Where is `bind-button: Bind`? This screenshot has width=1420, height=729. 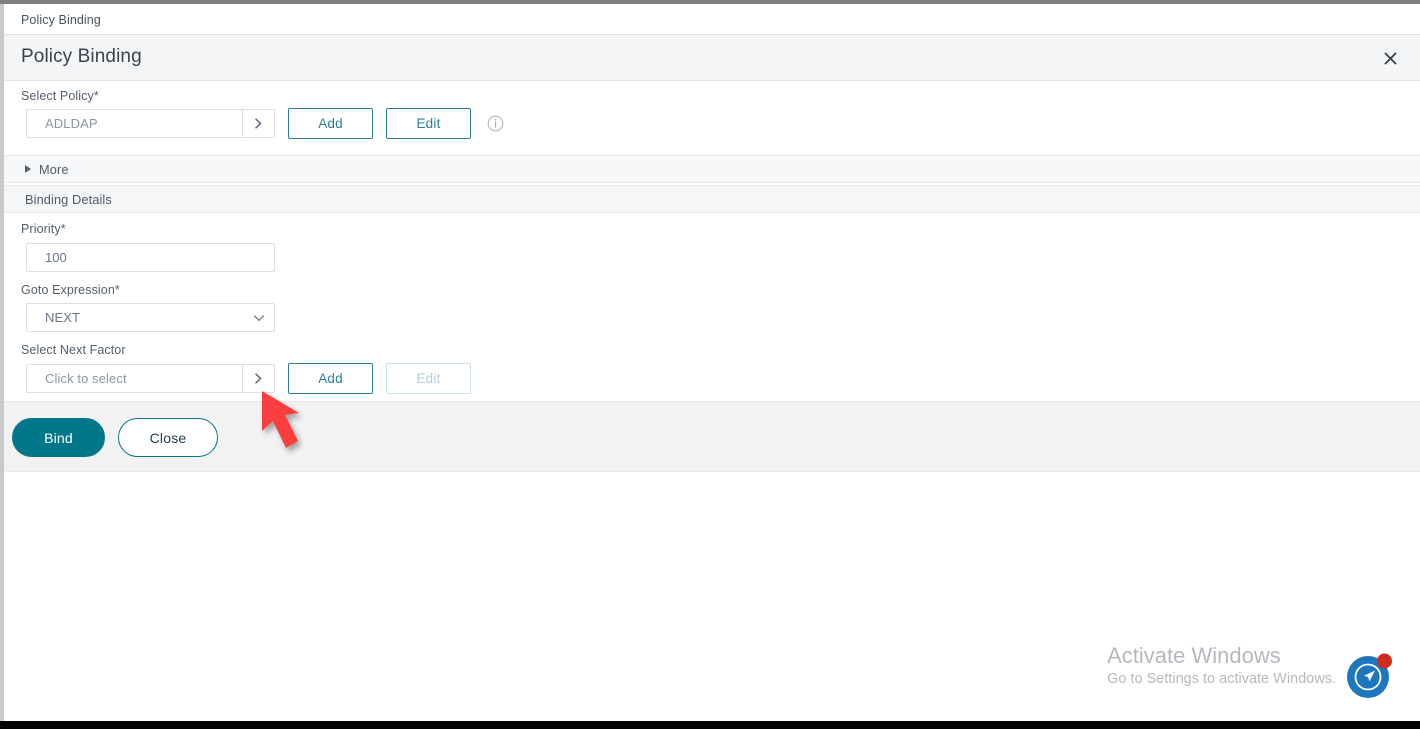
bind-button: Bind is located at coordinates (58, 437).